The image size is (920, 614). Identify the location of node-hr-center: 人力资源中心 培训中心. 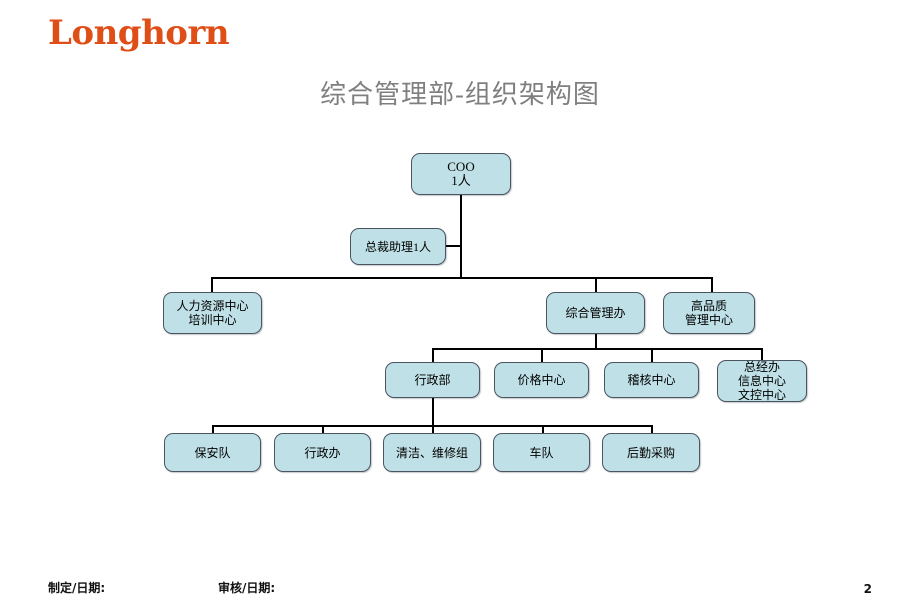
(212, 313).